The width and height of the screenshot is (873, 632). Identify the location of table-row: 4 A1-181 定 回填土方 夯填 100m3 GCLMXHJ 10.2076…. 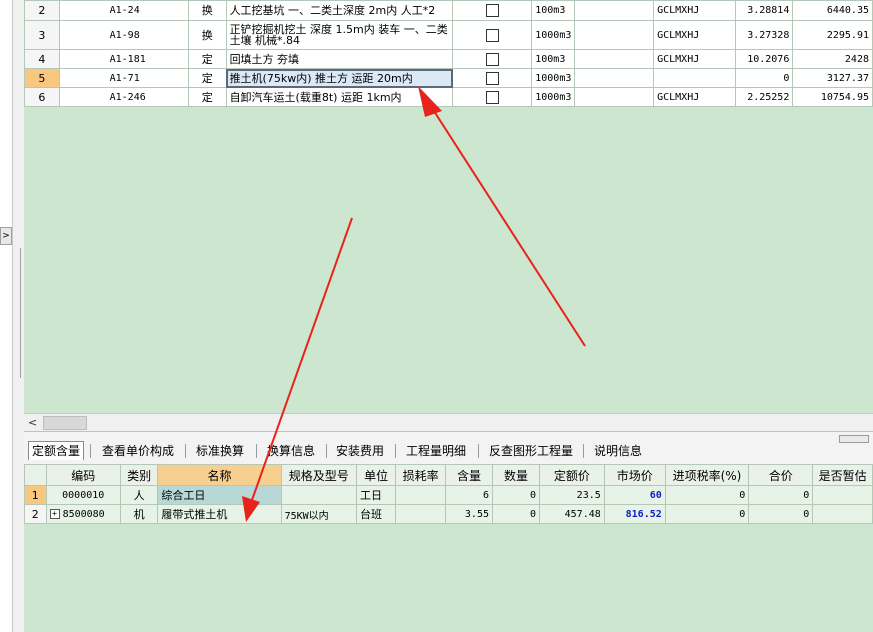
(448, 59).